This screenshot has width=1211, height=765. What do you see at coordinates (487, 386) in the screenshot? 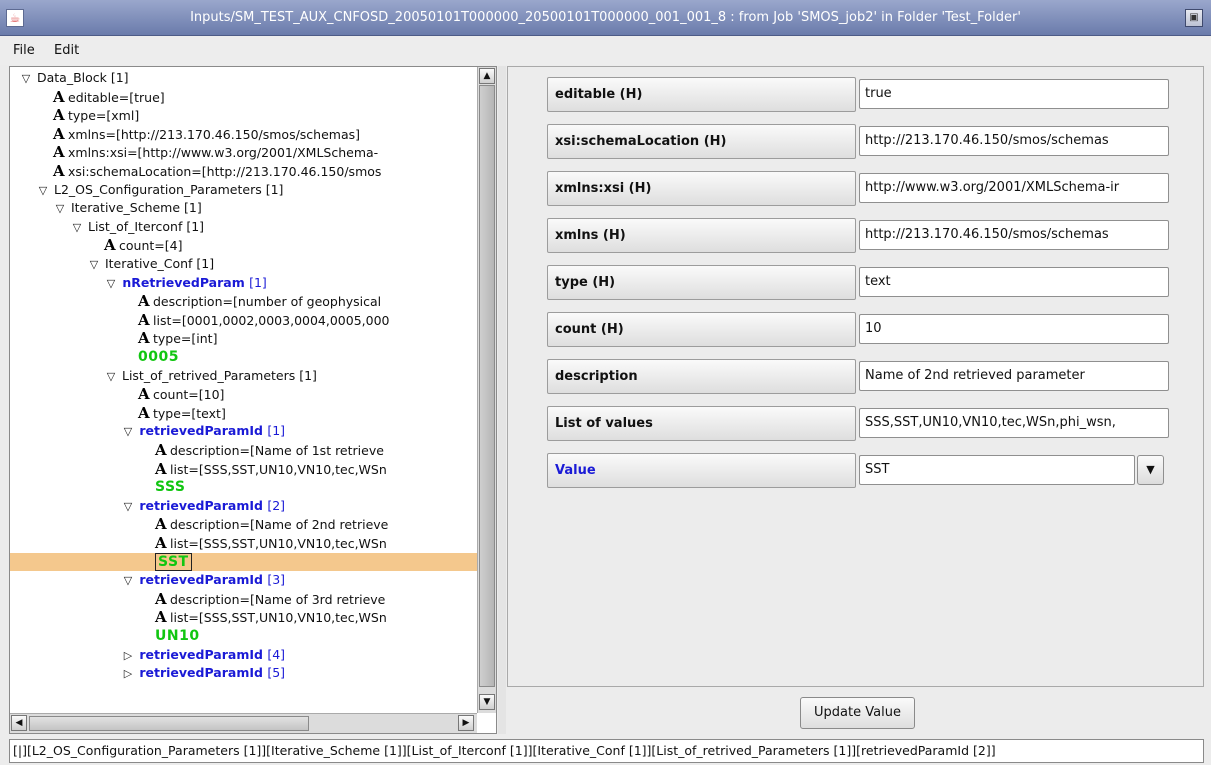
I see `vertical-scroll-thumb` at bounding box center [487, 386].